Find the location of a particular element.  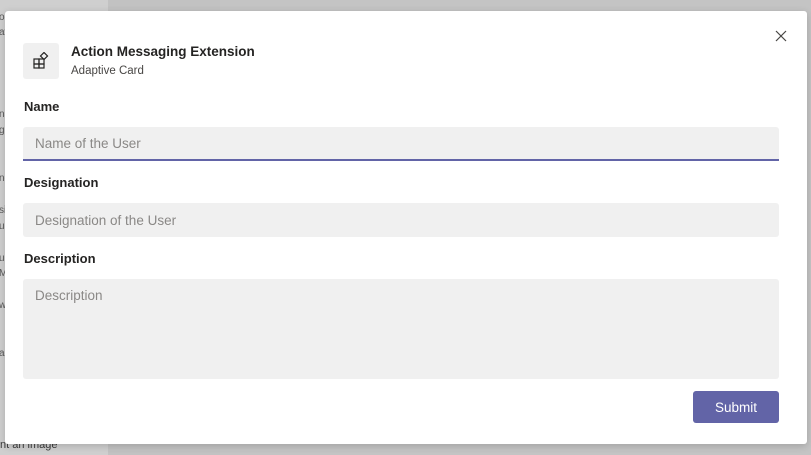

close-icon is located at coordinates (781, 36).